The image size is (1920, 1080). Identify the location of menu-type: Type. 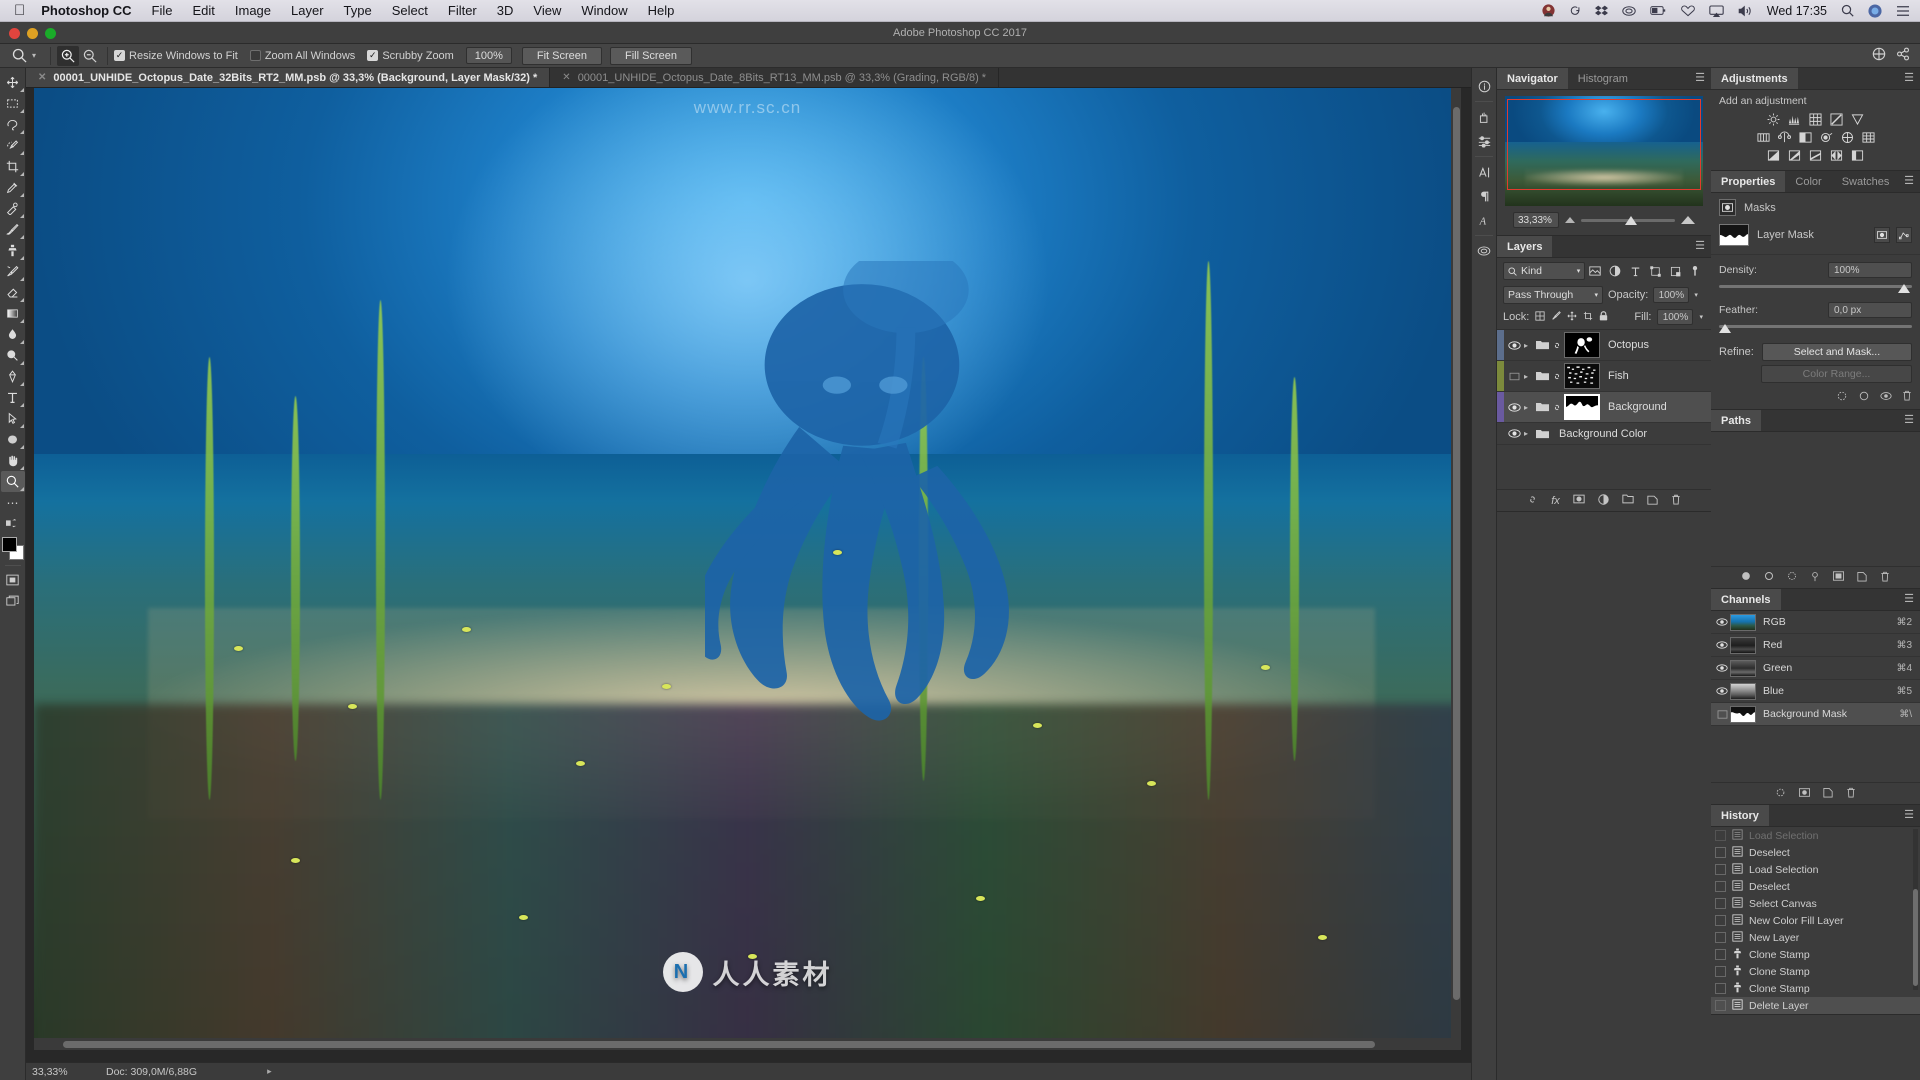
(358, 10).